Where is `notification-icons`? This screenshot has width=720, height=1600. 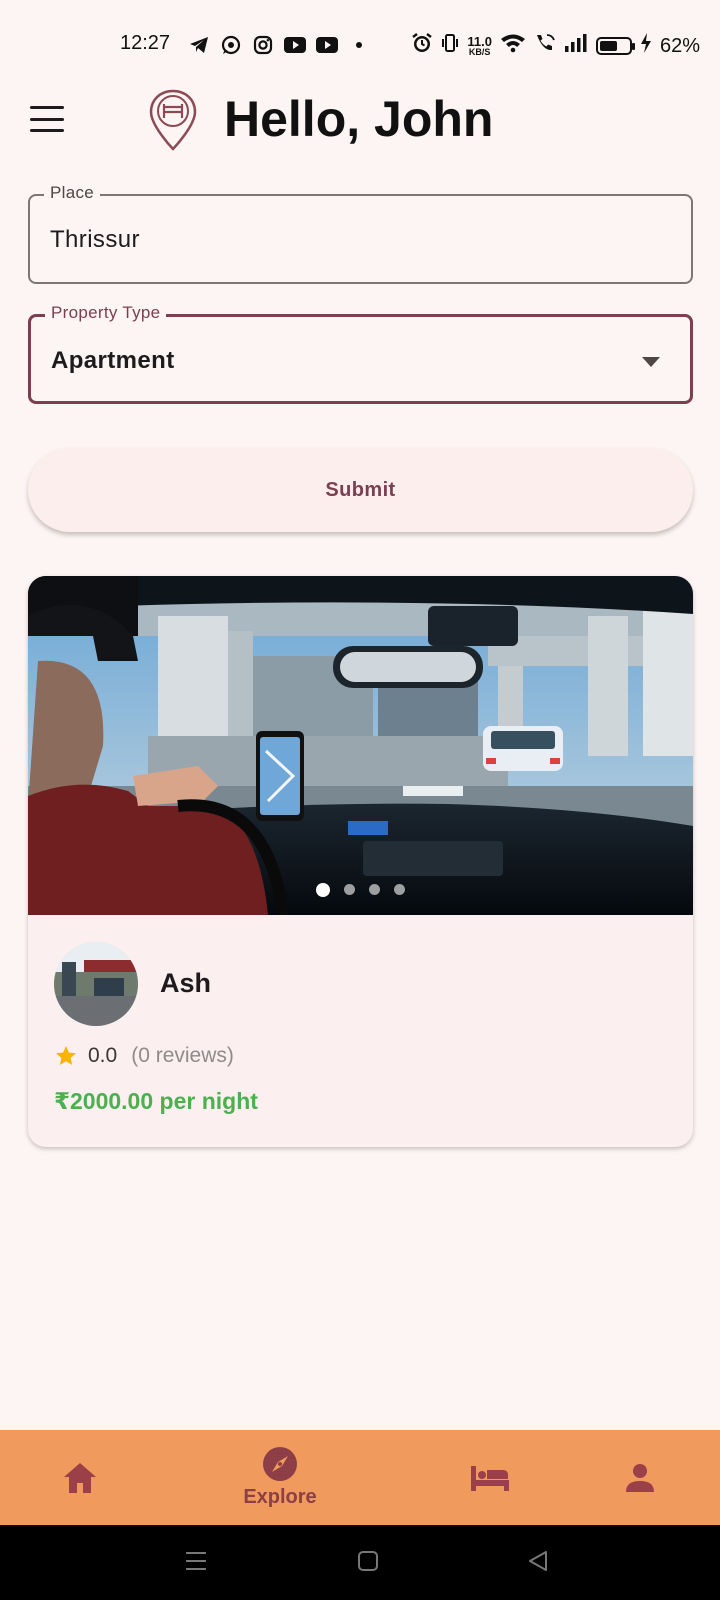 notification-icons is located at coordinates (279, 45).